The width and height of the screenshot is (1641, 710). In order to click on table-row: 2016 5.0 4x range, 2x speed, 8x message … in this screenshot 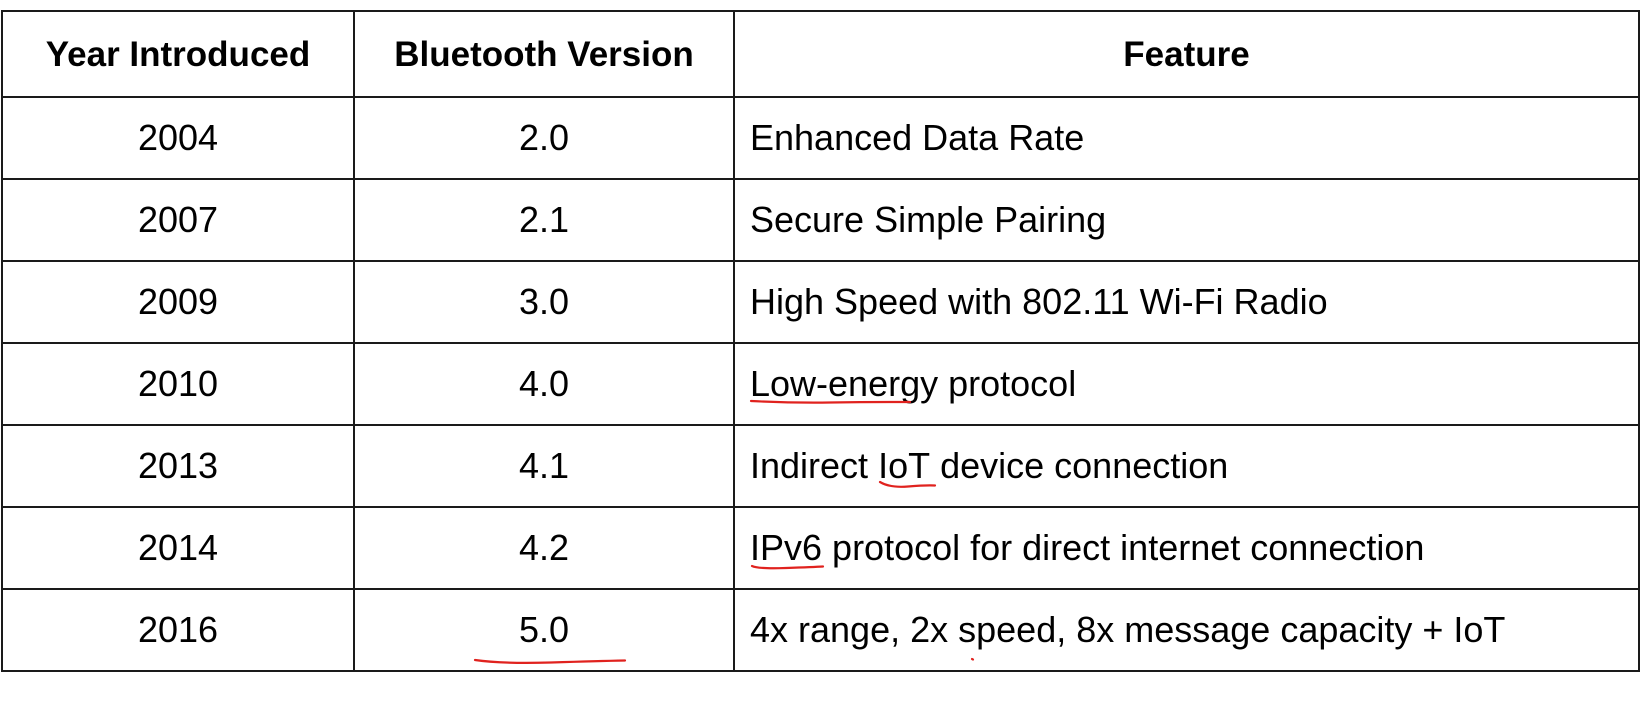, I will do `click(820, 630)`.